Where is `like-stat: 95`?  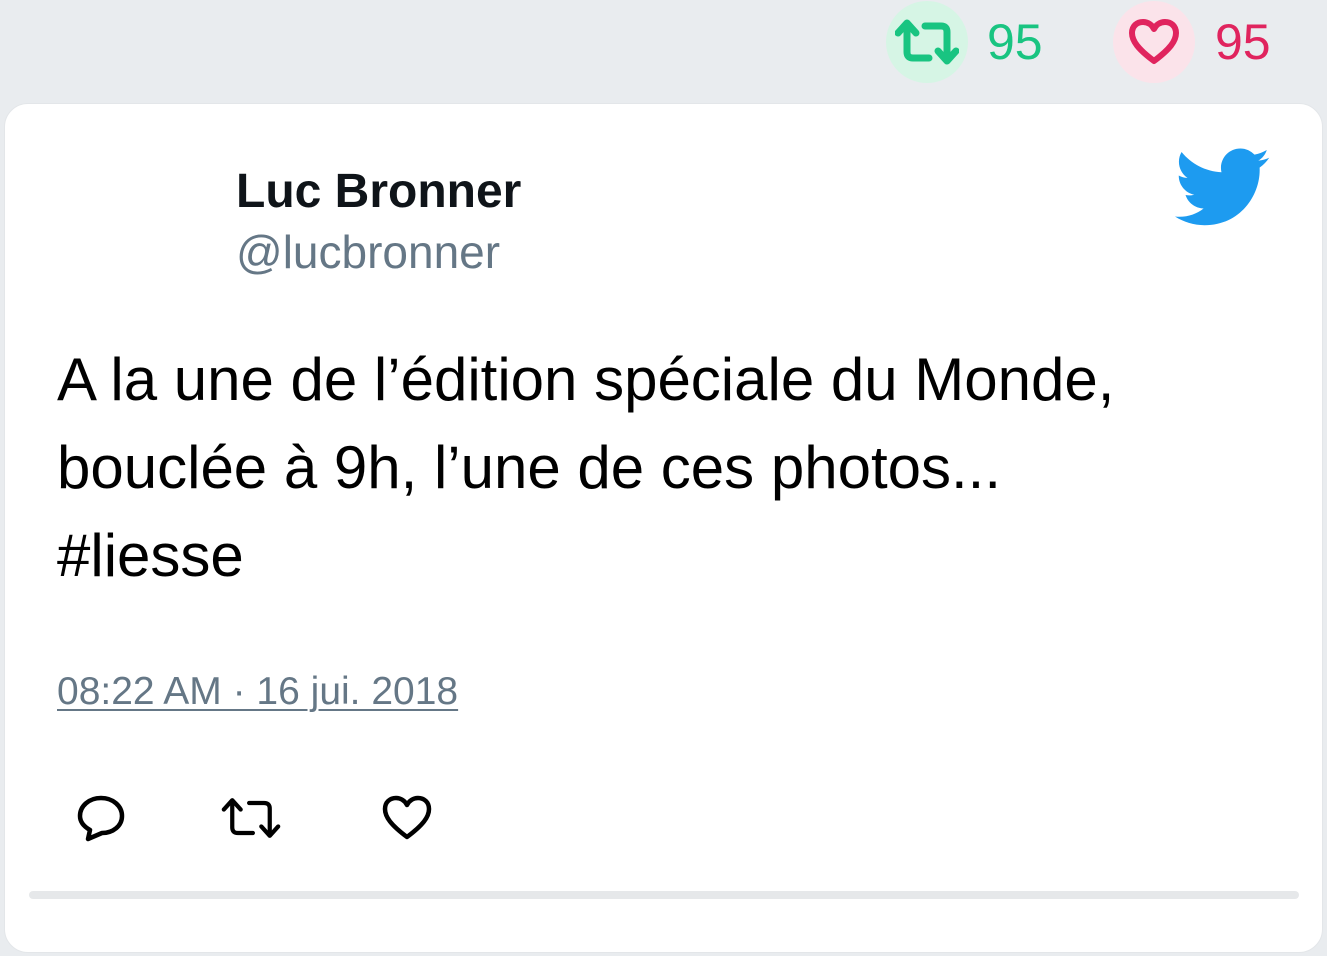 like-stat: 95 is located at coordinates (1192, 42).